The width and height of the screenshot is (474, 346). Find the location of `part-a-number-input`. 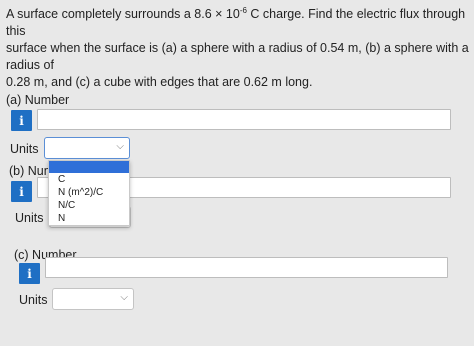

part-a-number-input is located at coordinates (244, 119).